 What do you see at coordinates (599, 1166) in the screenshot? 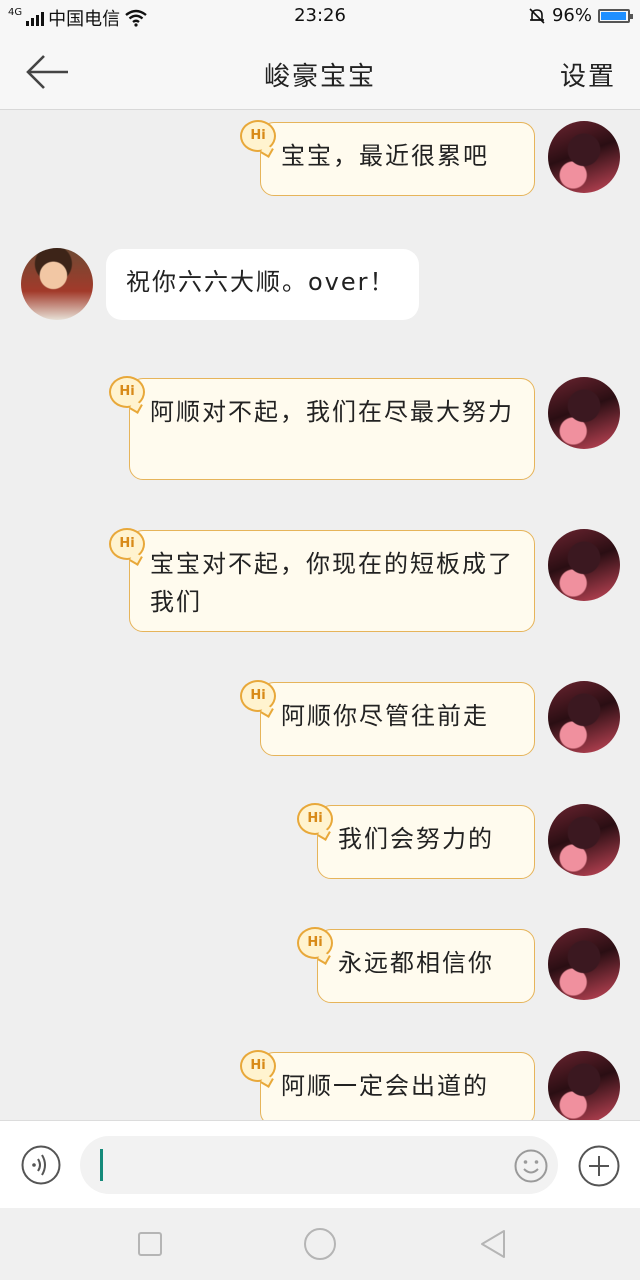
I see `plus-icon` at bounding box center [599, 1166].